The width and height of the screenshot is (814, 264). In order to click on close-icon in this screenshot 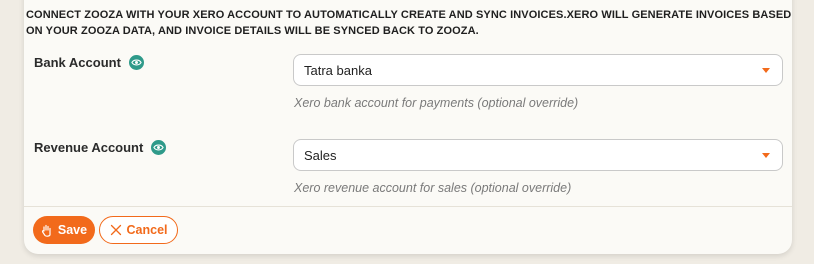, I will do `click(115, 230)`.